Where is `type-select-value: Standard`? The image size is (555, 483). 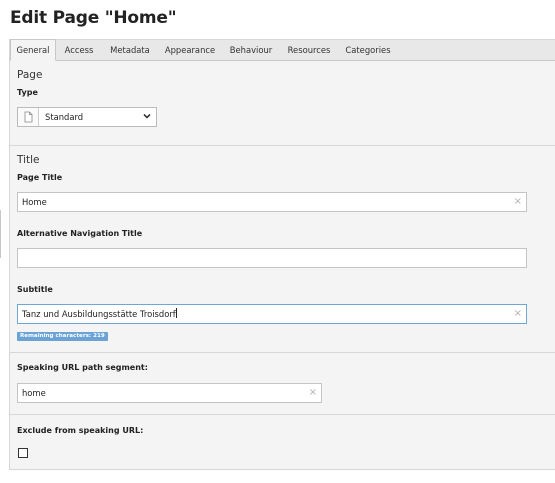
type-select-value: Standard is located at coordinates (64, 117).